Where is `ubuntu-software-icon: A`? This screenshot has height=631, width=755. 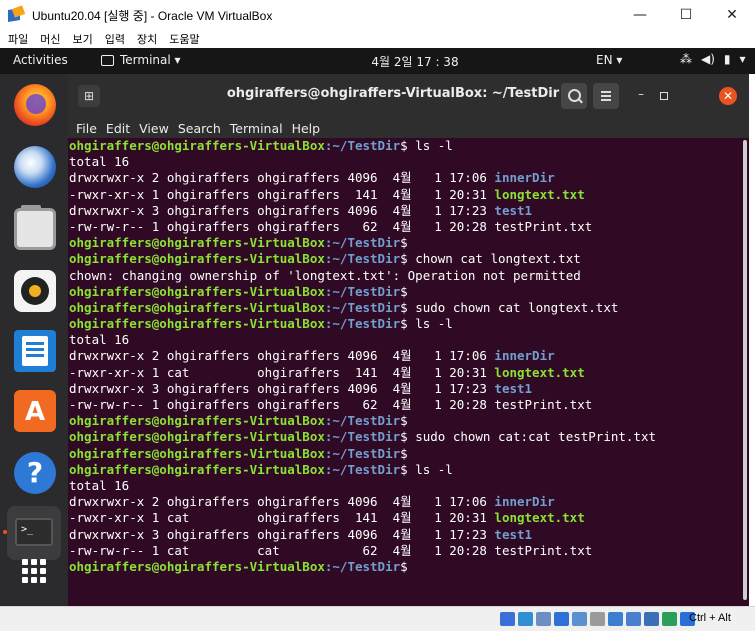 ubuntu-software-icon: A is located at coordinates (35, 411).